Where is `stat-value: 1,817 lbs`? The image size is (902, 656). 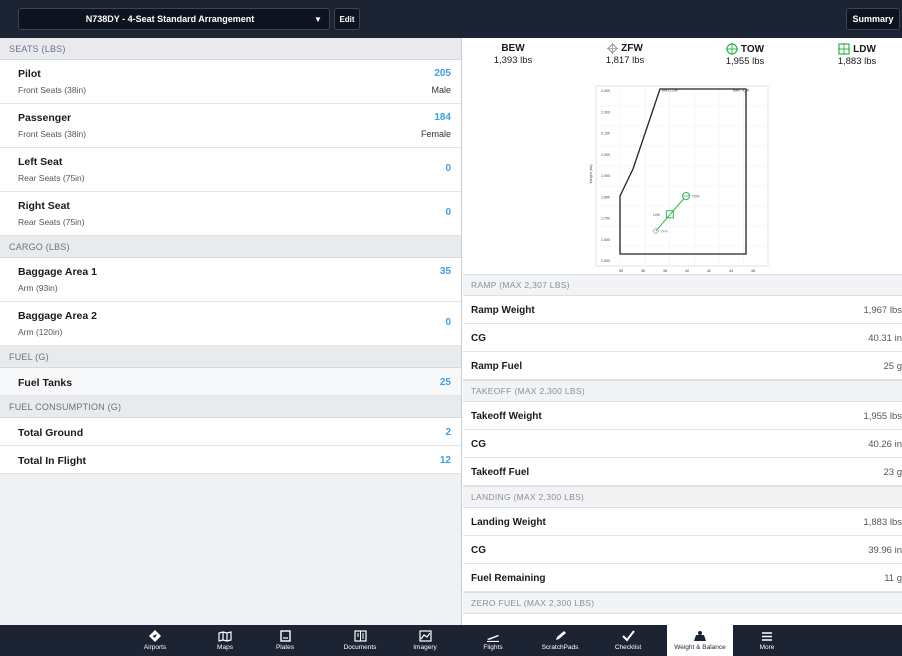 stat-value: 1,817 lbs is located at coordinates (625, 60).